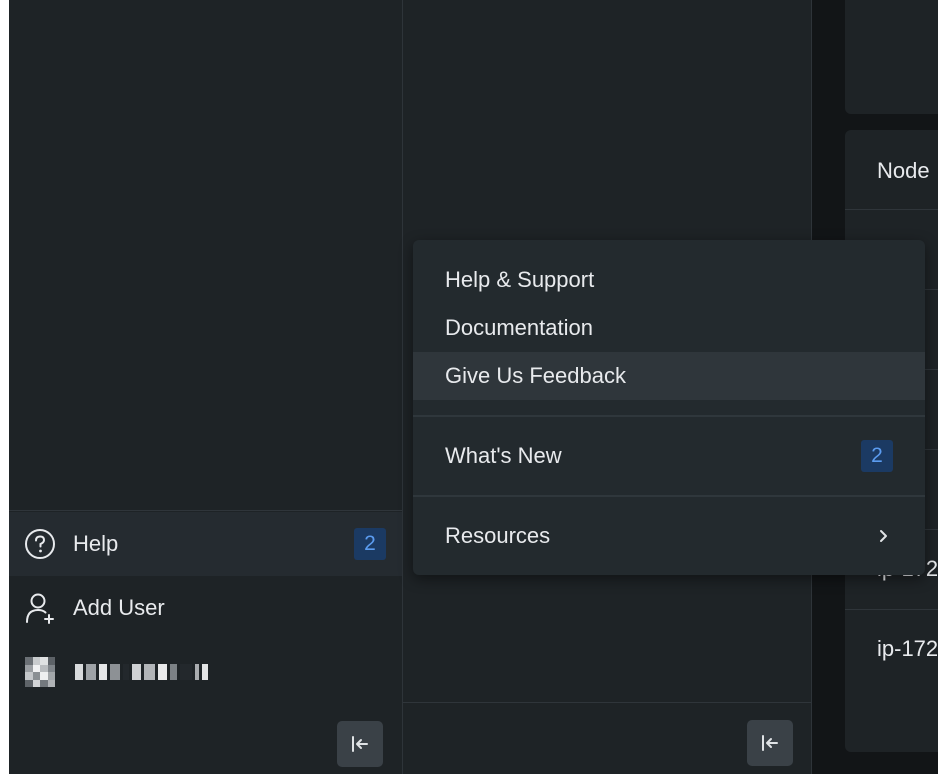 The height and width of the screenshot is (774, 938). I want to click on sidebar-item-add-user: Add User, so click(205, 608).